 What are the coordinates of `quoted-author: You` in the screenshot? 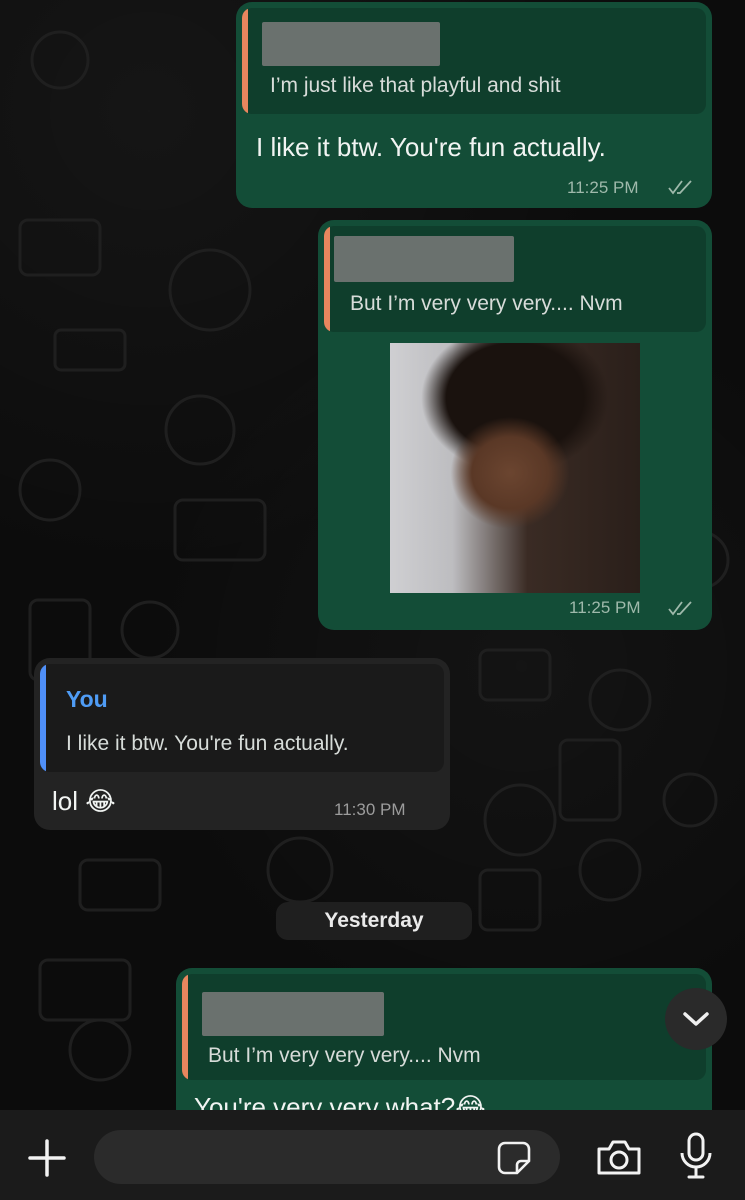 It's located at (87, 699).